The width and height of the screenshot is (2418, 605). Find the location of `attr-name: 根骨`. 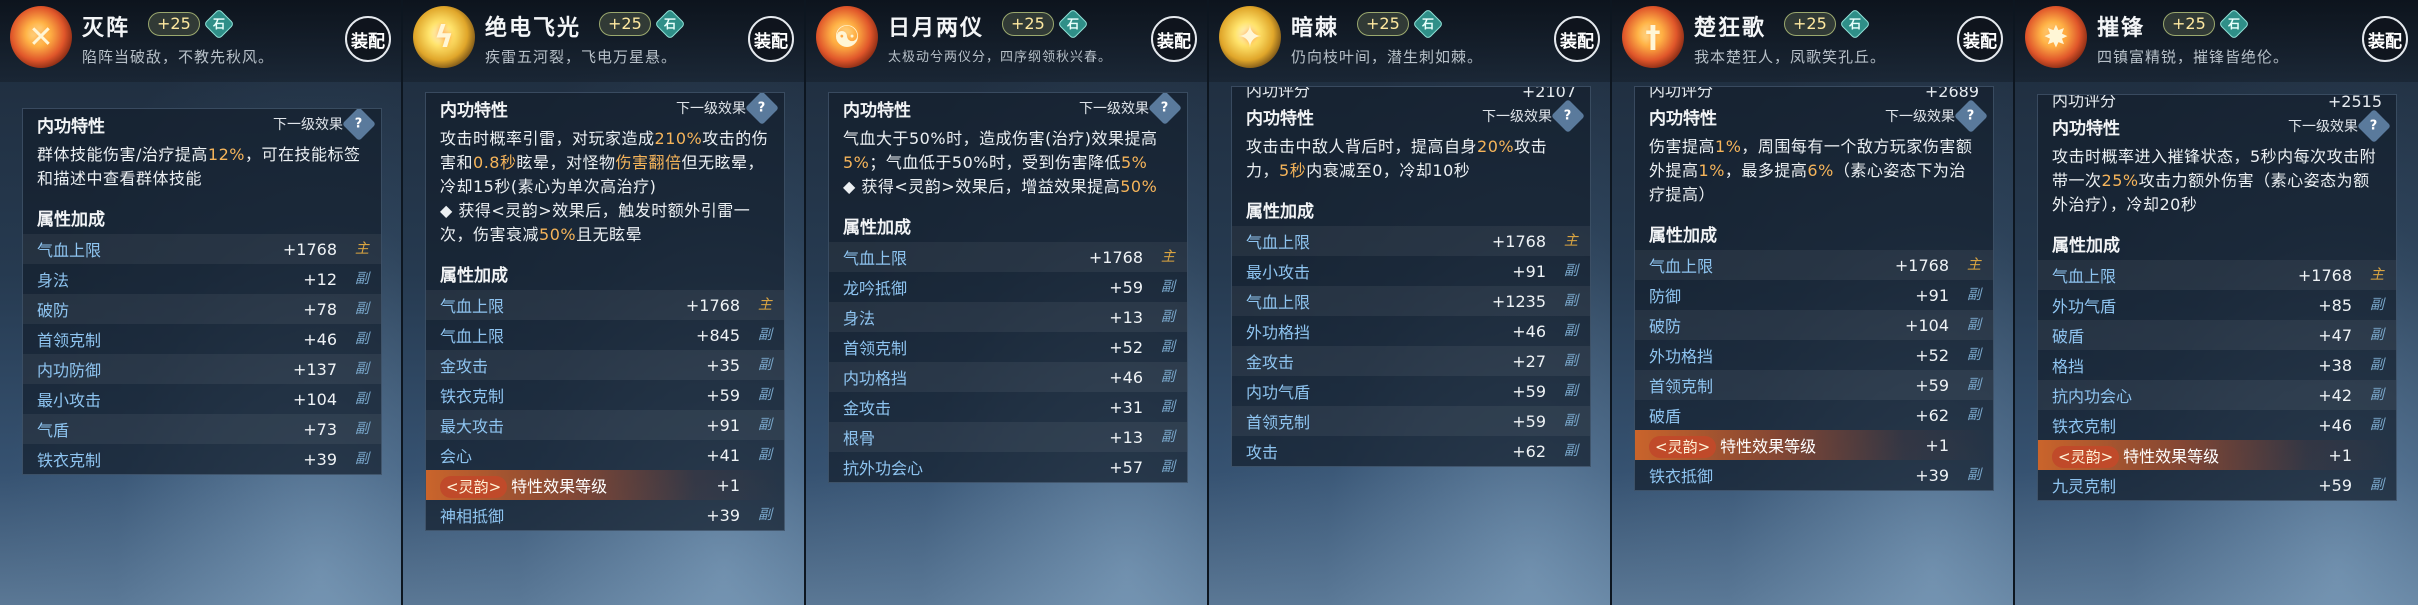

attr-name: 根骨 is located at coordinates (948, 437).